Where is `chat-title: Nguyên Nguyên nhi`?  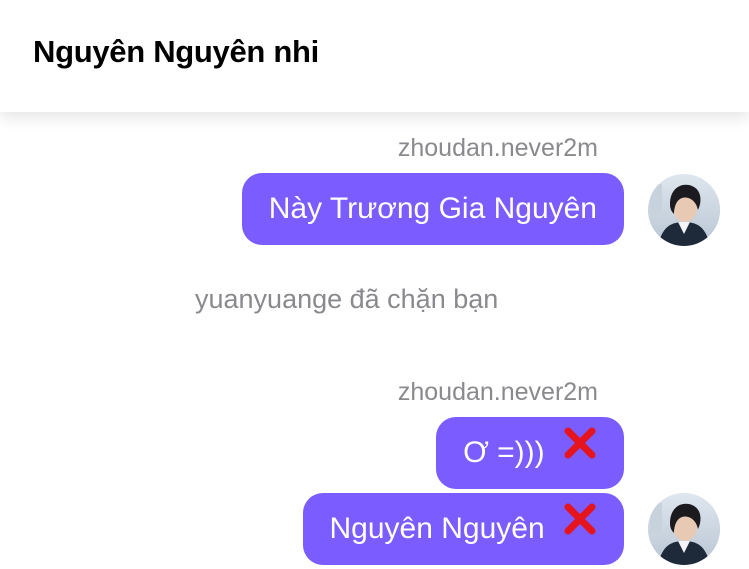 chat-title: Nguyên Nguyên nhi is located at coordinates (176, 52).